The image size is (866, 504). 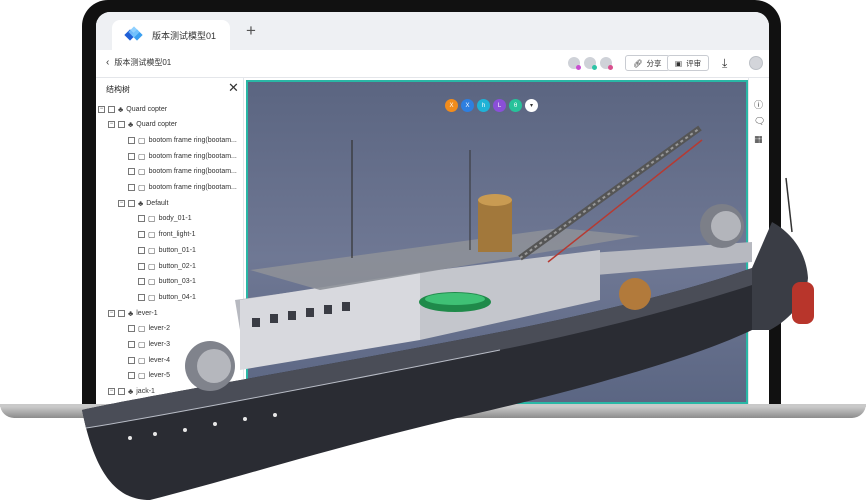 What do you see at coordinates (159, 376) in the screenshot?
I see `tree-node-label: lever-5` at bounding box center [159, 376].